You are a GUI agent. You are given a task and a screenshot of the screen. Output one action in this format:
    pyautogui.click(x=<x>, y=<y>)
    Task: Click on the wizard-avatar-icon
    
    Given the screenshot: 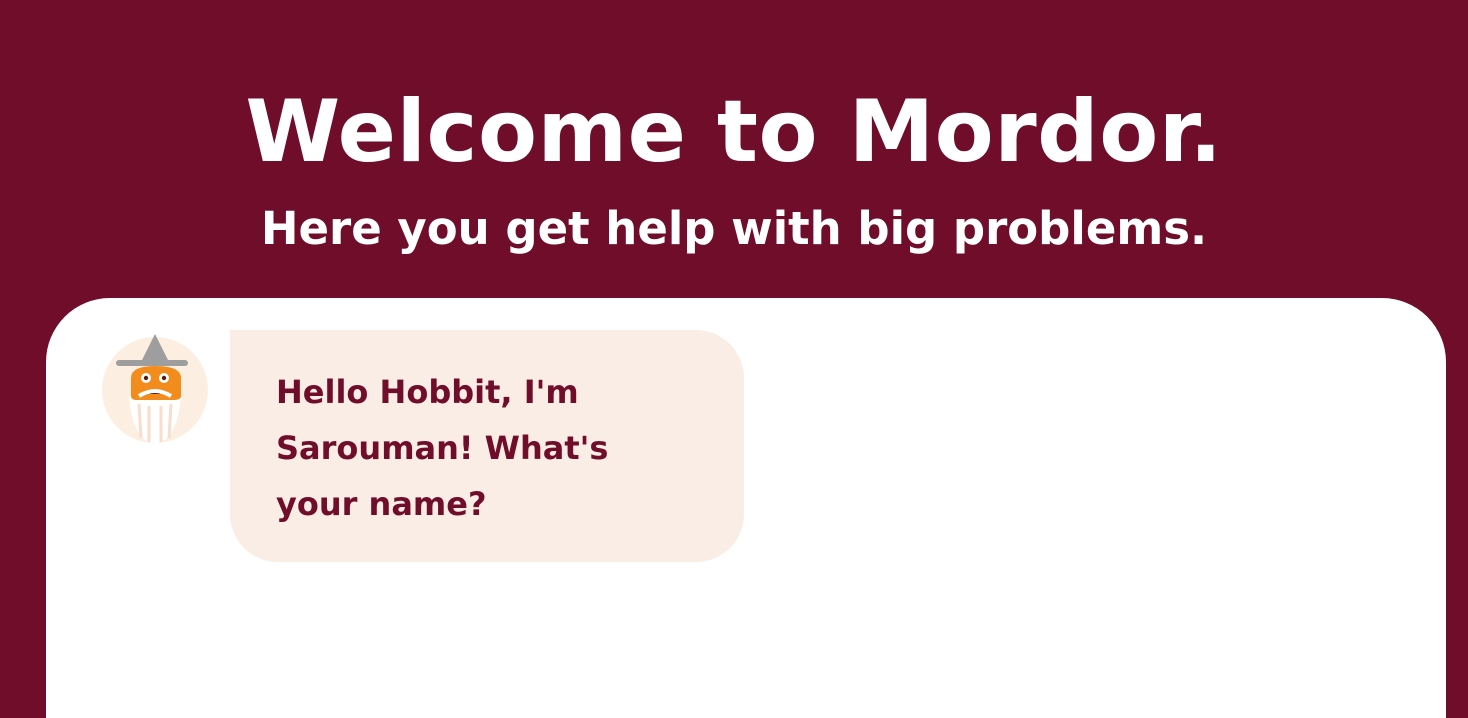 What is the action you would take?
    pyautogui.click(x=155, y=389)
    